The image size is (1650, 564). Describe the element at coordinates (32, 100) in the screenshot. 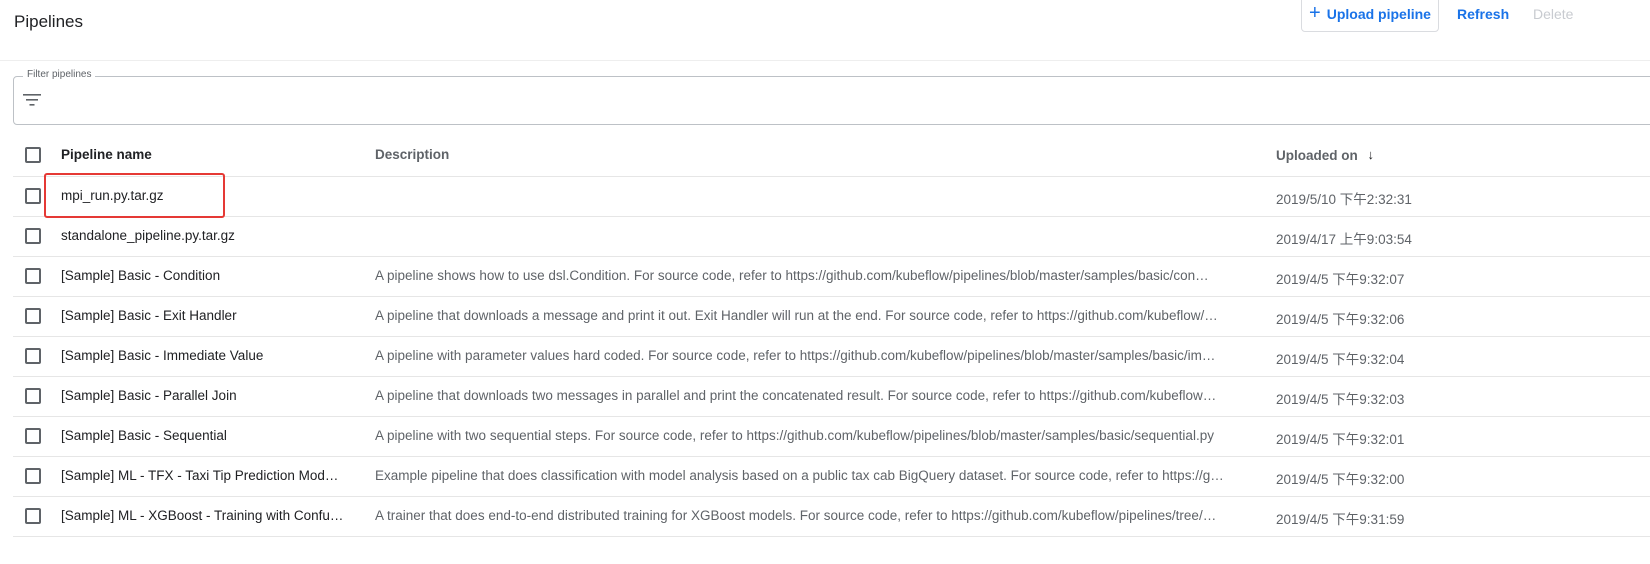

I see `filter-list-icon` at that location.